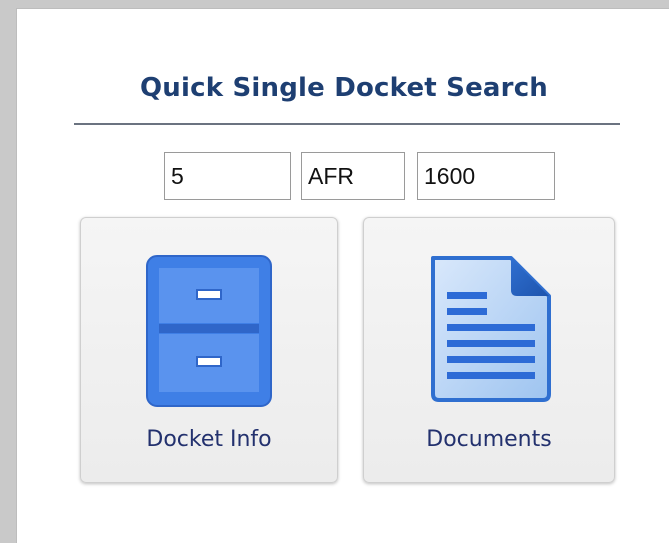 Image resolution: width=669 pixels, height=543 pixels. Describe the element at coordinates (347, 124) in the screenshot. I see `title-divider` at that location.